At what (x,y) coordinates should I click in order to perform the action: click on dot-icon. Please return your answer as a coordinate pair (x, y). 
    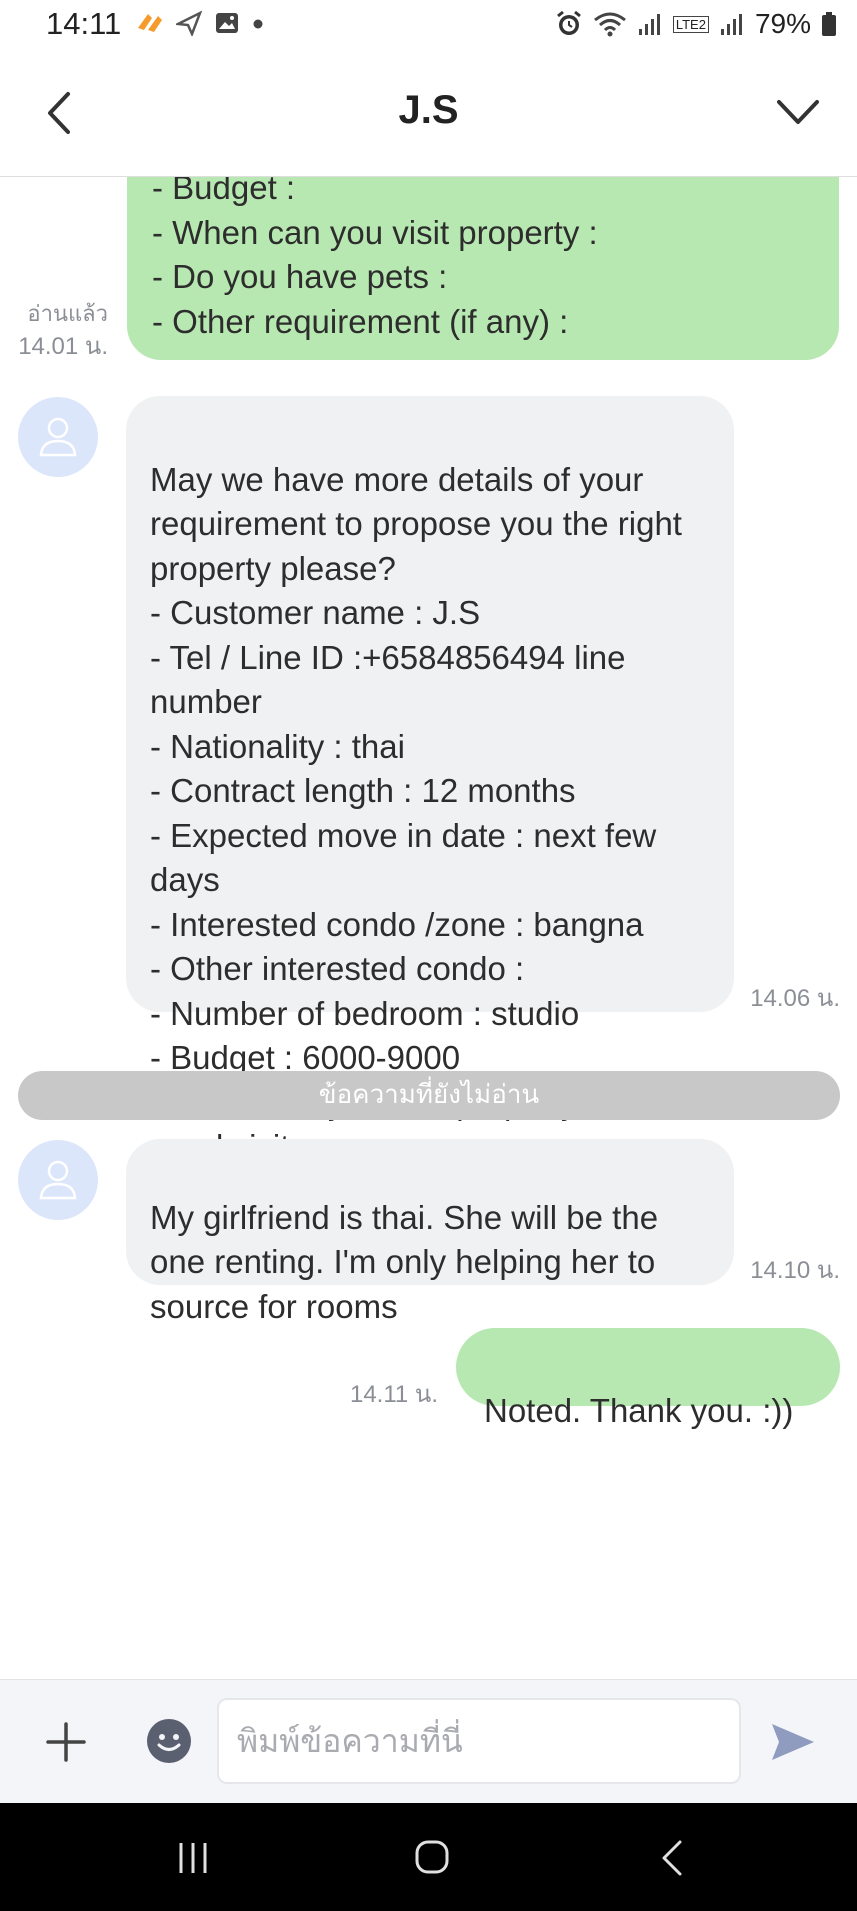
    Looking at the image, I should click on (258, 24).